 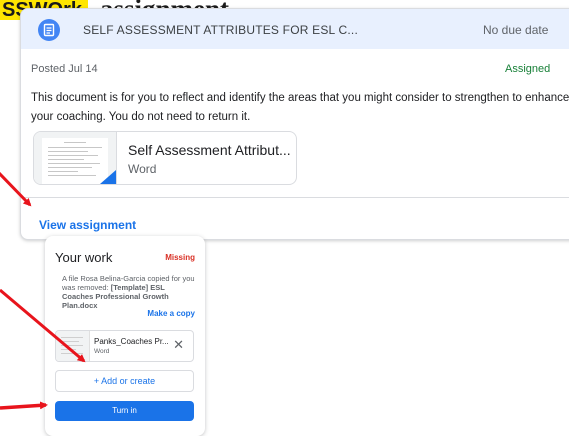 What do you see at coordinates (528, 69) in the screenshot?
I see `assignment-status: Assigned` at bounding box center [528, 69].